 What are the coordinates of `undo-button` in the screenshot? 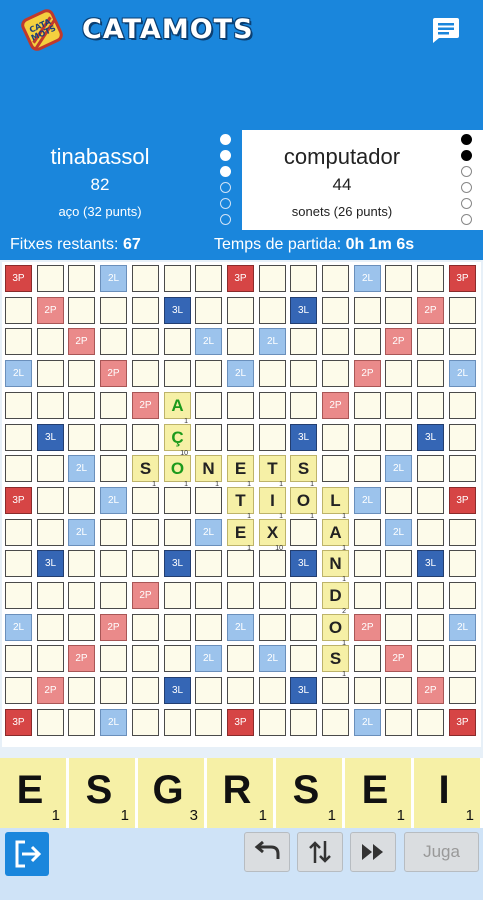 It's located at (267, 852).